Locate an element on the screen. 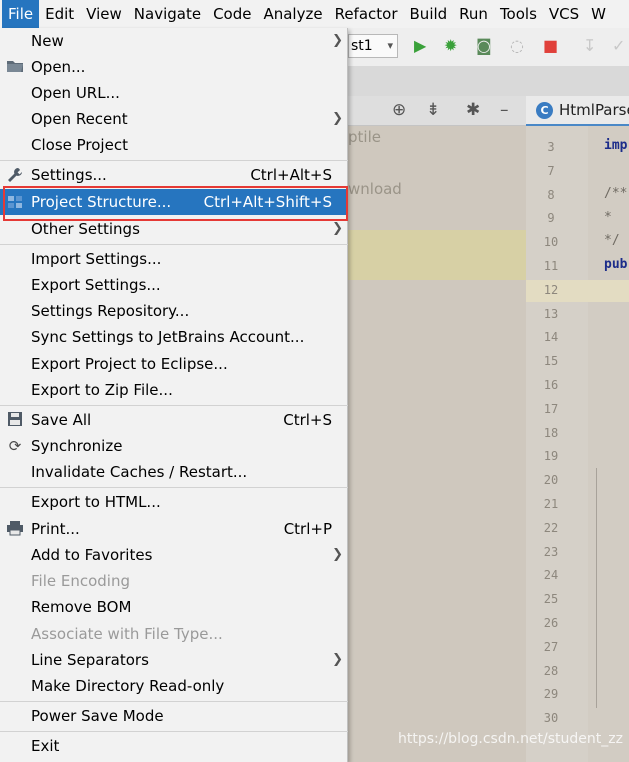 The image size is (629, 762). menu-refactor: Refactor is located at coordinates (366, 14).